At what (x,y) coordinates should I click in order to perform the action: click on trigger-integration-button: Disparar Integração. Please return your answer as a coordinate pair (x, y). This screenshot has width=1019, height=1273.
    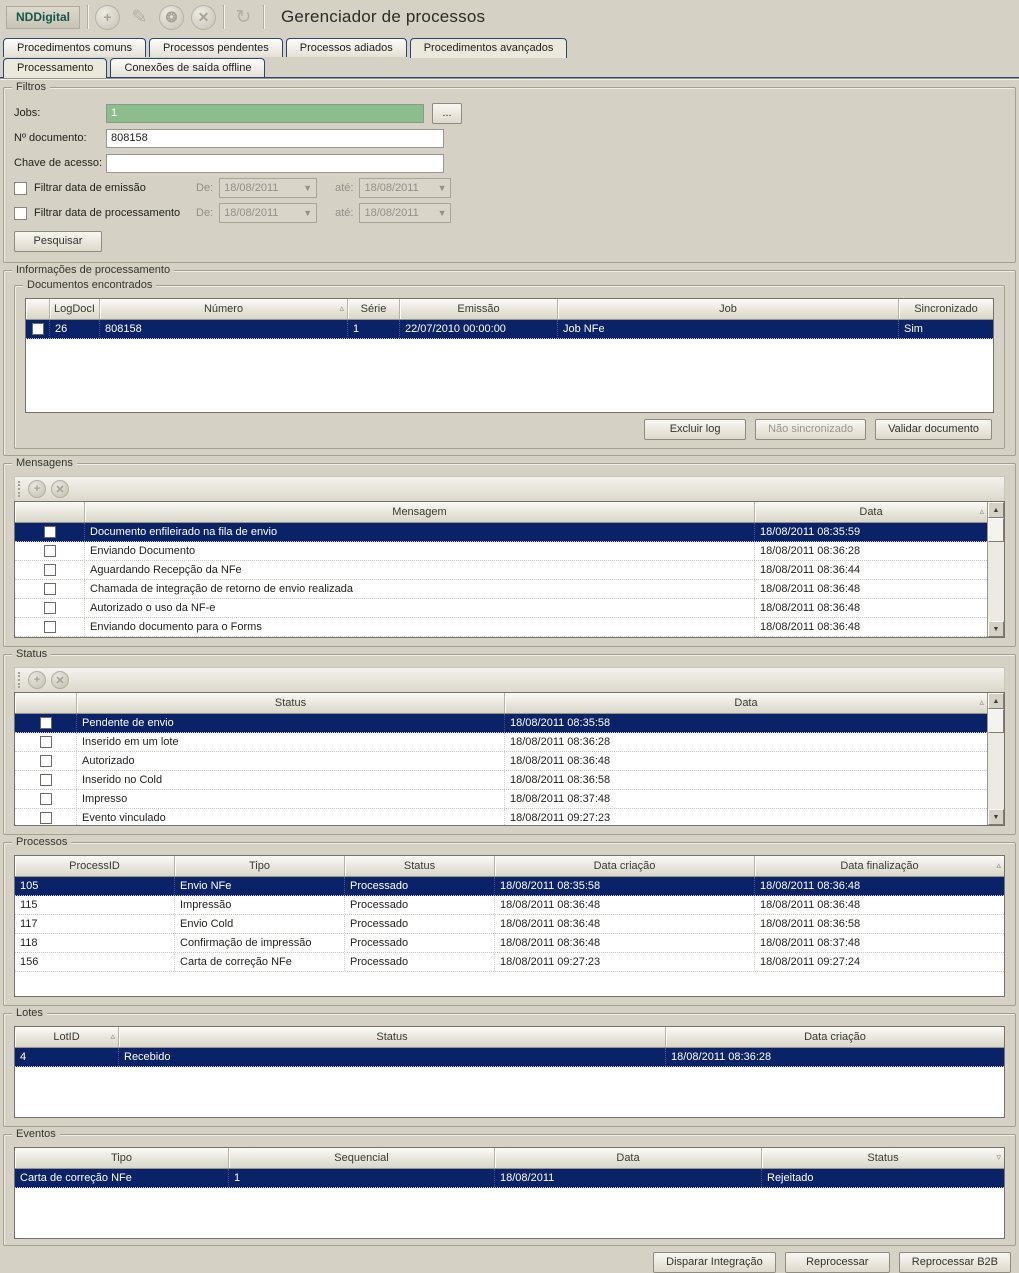
    Looking at the image, I should click on (714, 1262).